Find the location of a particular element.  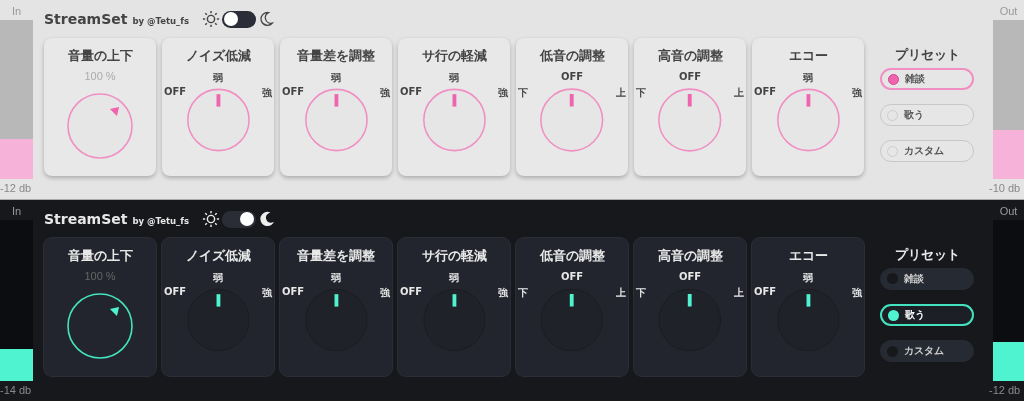

meter-reading: -10 db is located at coordinates (1005, 188).